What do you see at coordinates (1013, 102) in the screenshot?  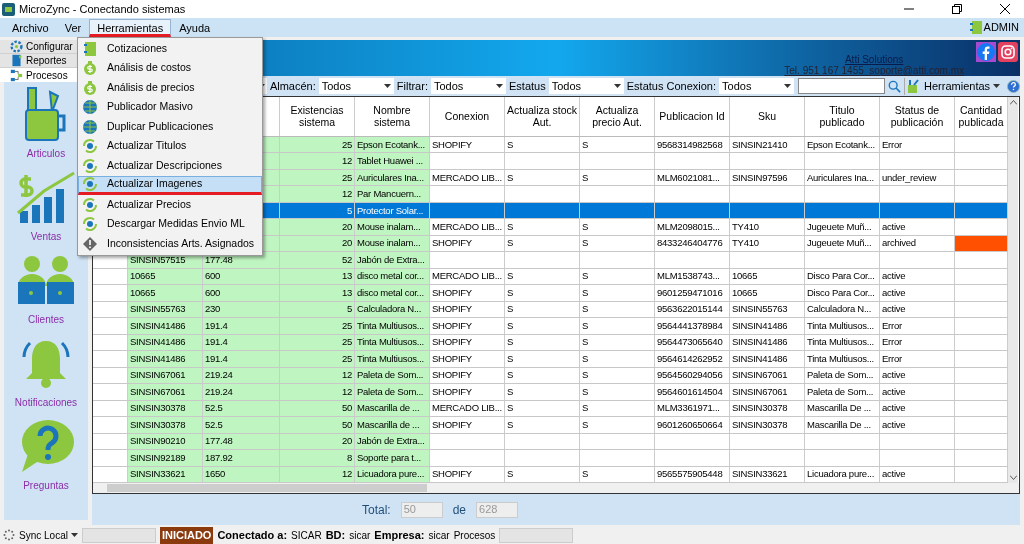 I see `scroll-up-icon` at bounding box center [1013, 102].